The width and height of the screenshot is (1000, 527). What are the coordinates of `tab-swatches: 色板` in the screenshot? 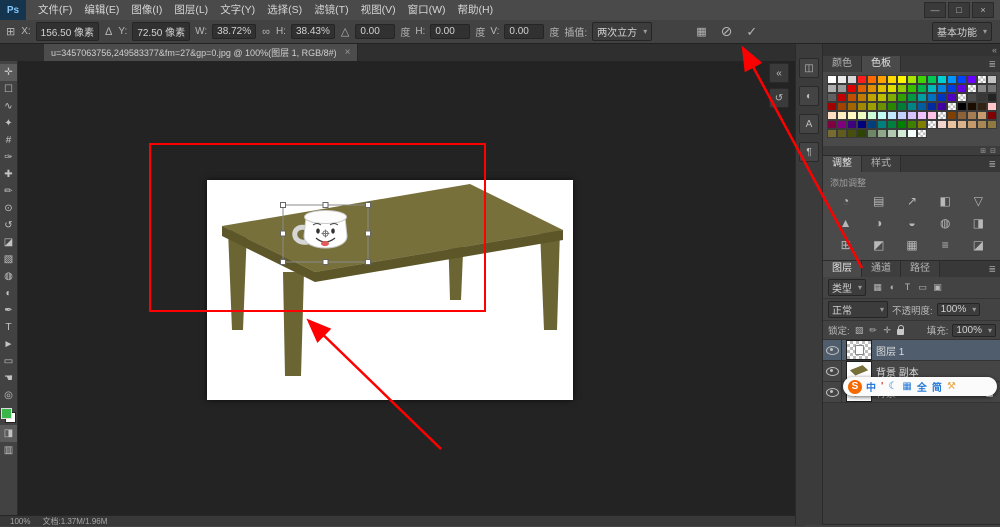 It's located at (881, 64).